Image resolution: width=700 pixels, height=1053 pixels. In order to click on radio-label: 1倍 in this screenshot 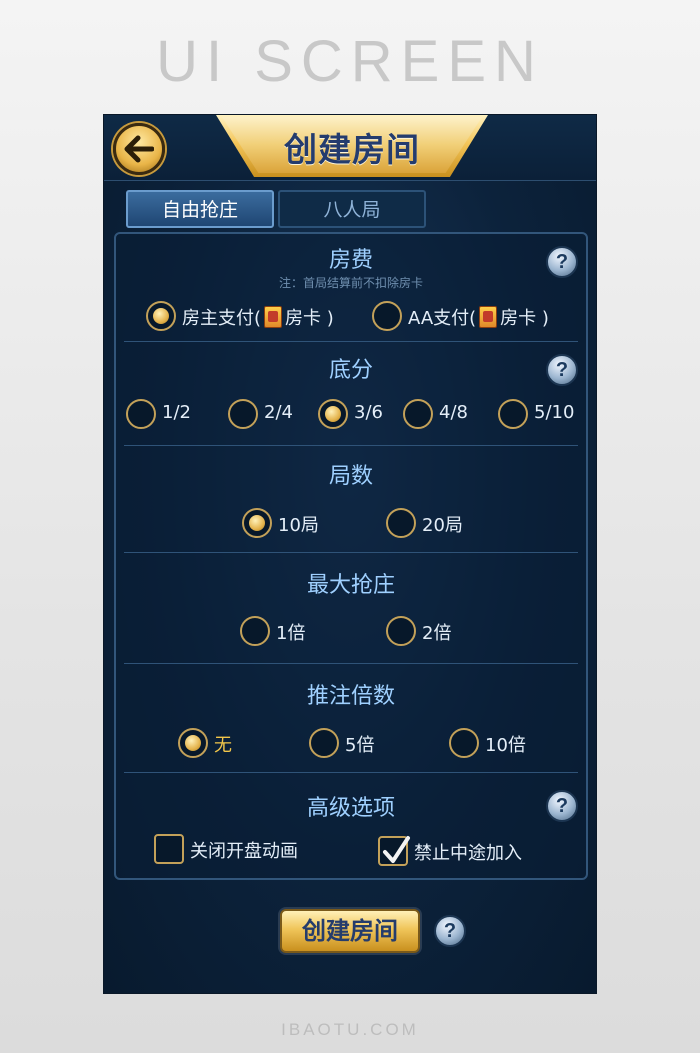, I will do `click(291, 633)`.